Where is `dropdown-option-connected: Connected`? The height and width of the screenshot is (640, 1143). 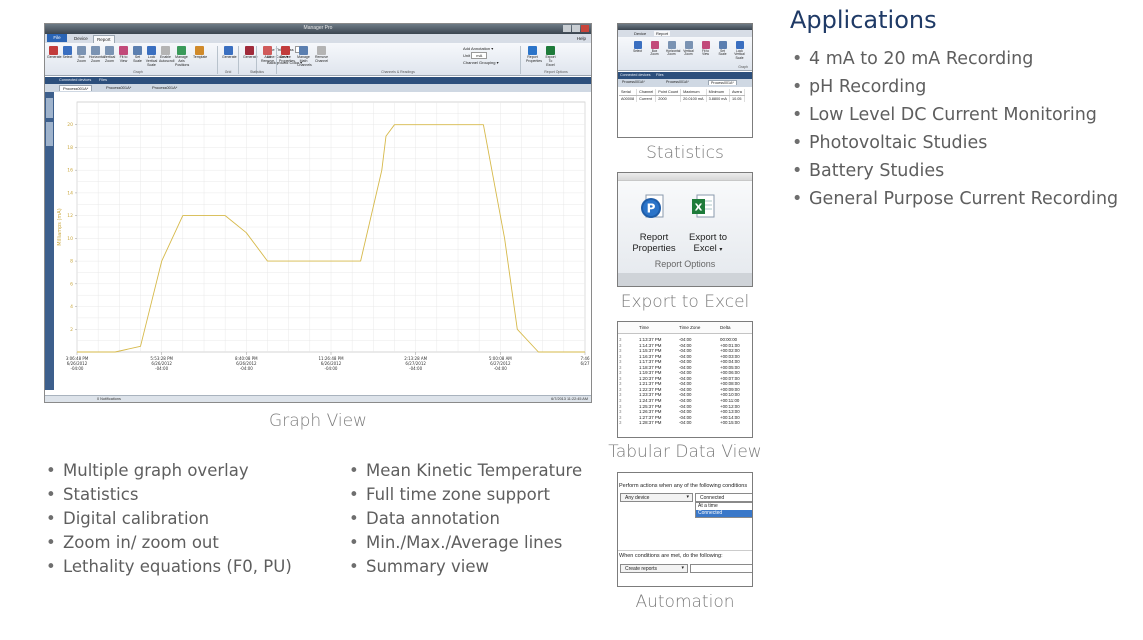
dropdown-option-connected: Connected is located at coordinates (724, 513).